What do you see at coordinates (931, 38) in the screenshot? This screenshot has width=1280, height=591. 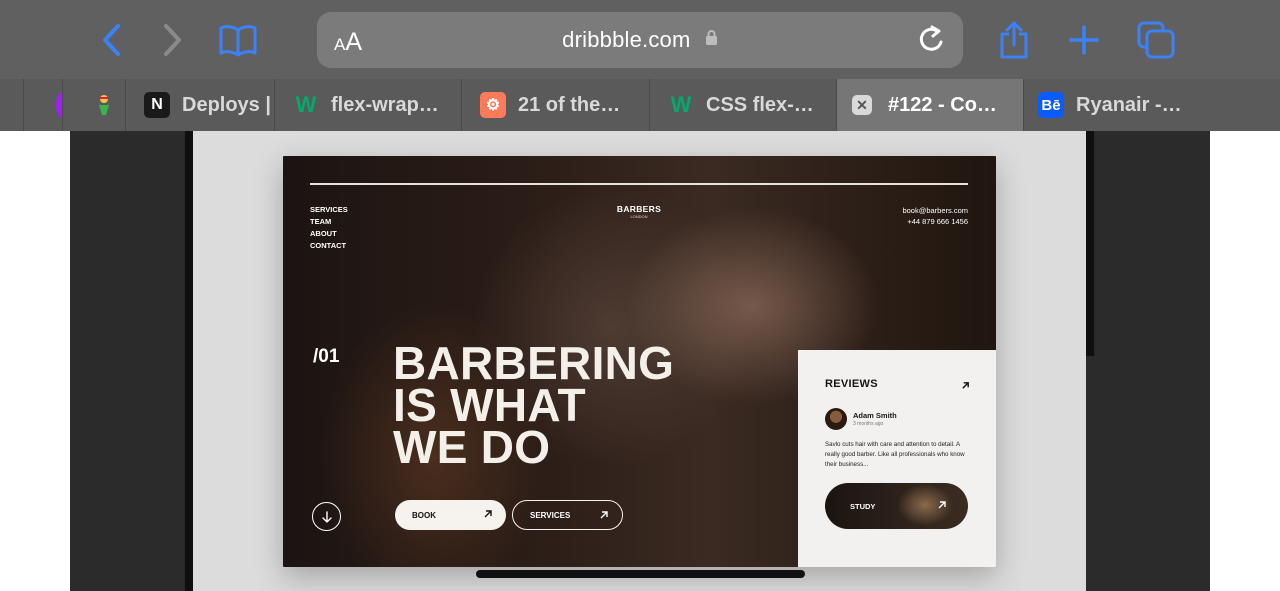 I see `reload-icon` at bounding box center [931, 38].